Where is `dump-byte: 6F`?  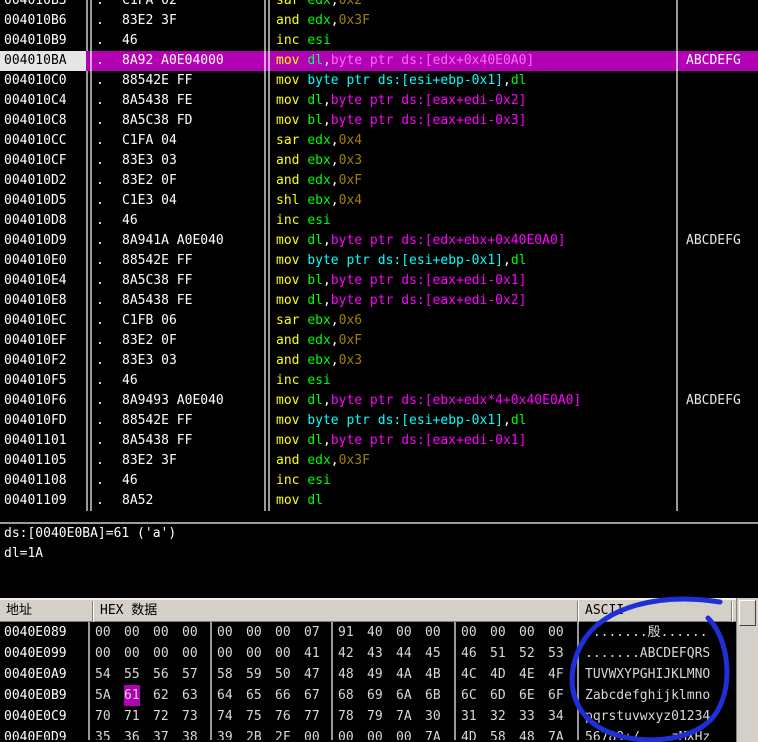 dump-byte: 6F is located at coordinates (556, 695).